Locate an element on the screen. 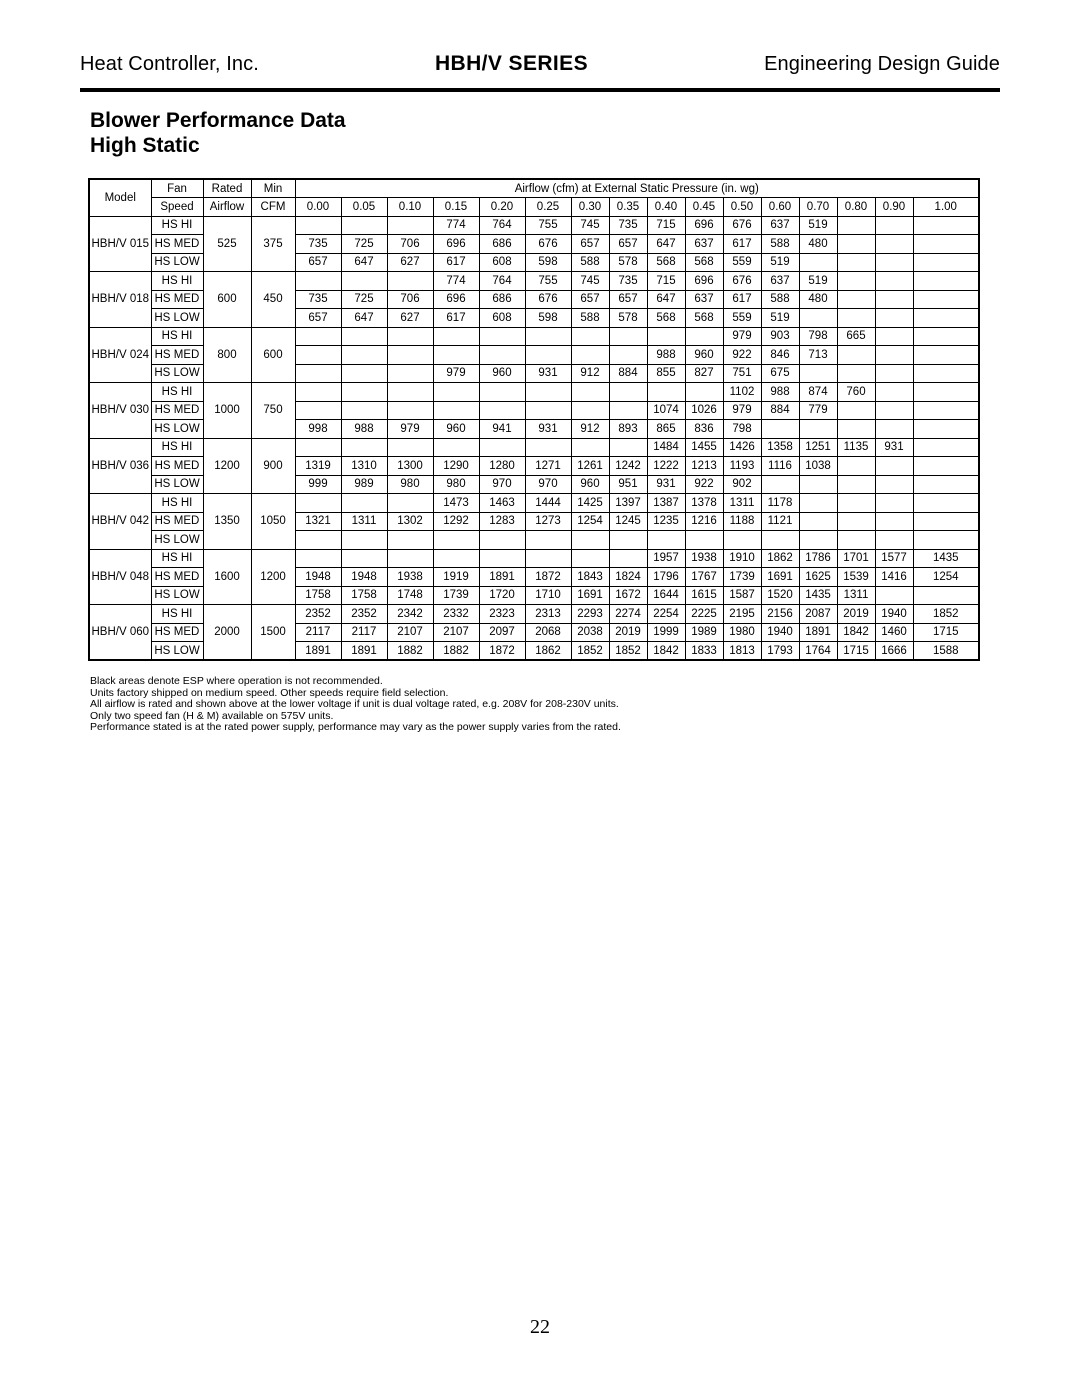 Image resolution: width=1080 pixels, height=1397 pixels. cell-airflow-value: 578 is located at coordinates (628, 318).